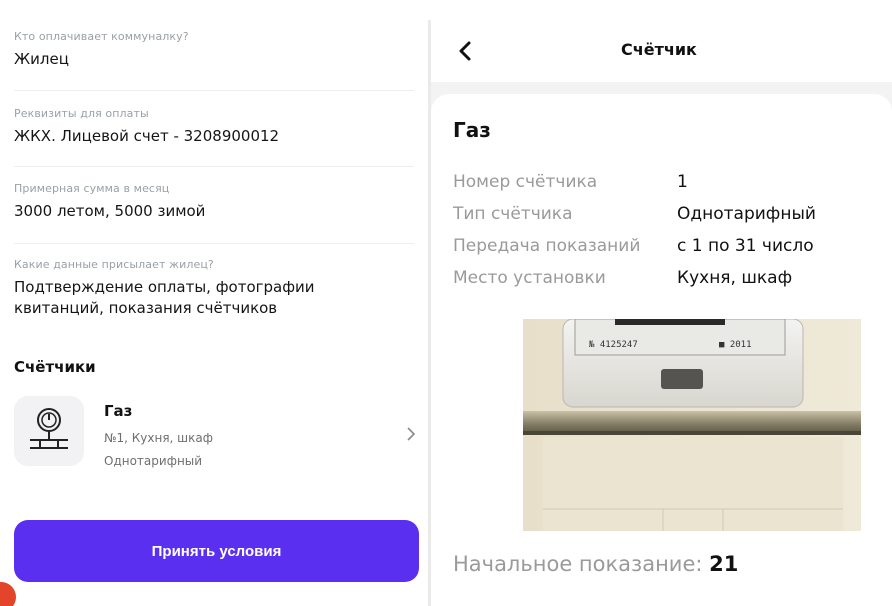  I want to click on initial-reading: Начальное показание: 21, so click(595, 564).